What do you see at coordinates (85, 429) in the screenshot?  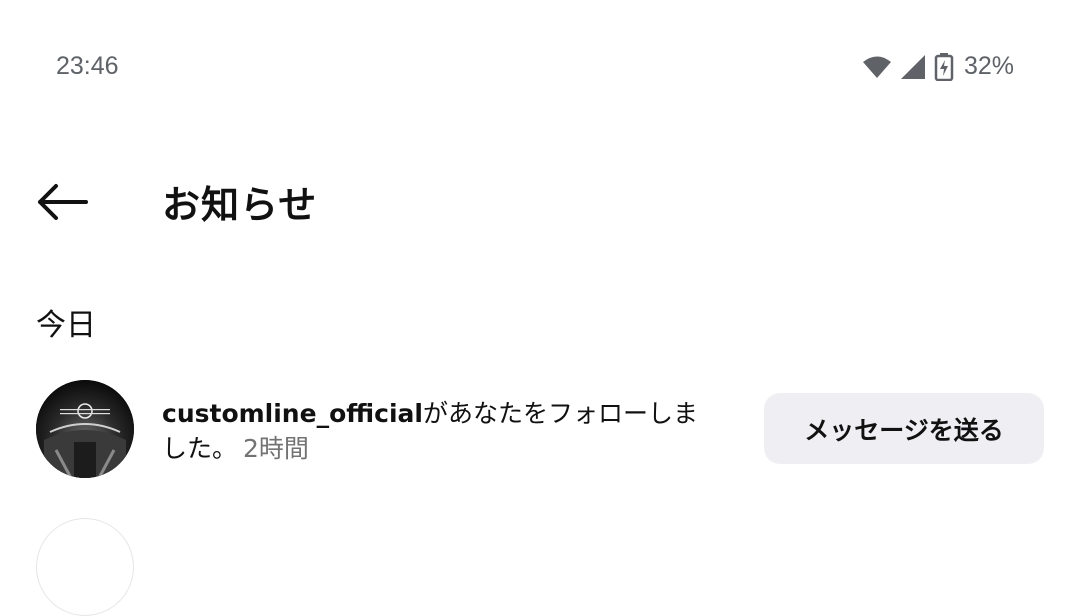 I see `avatar` at bounding box center [85, 429].